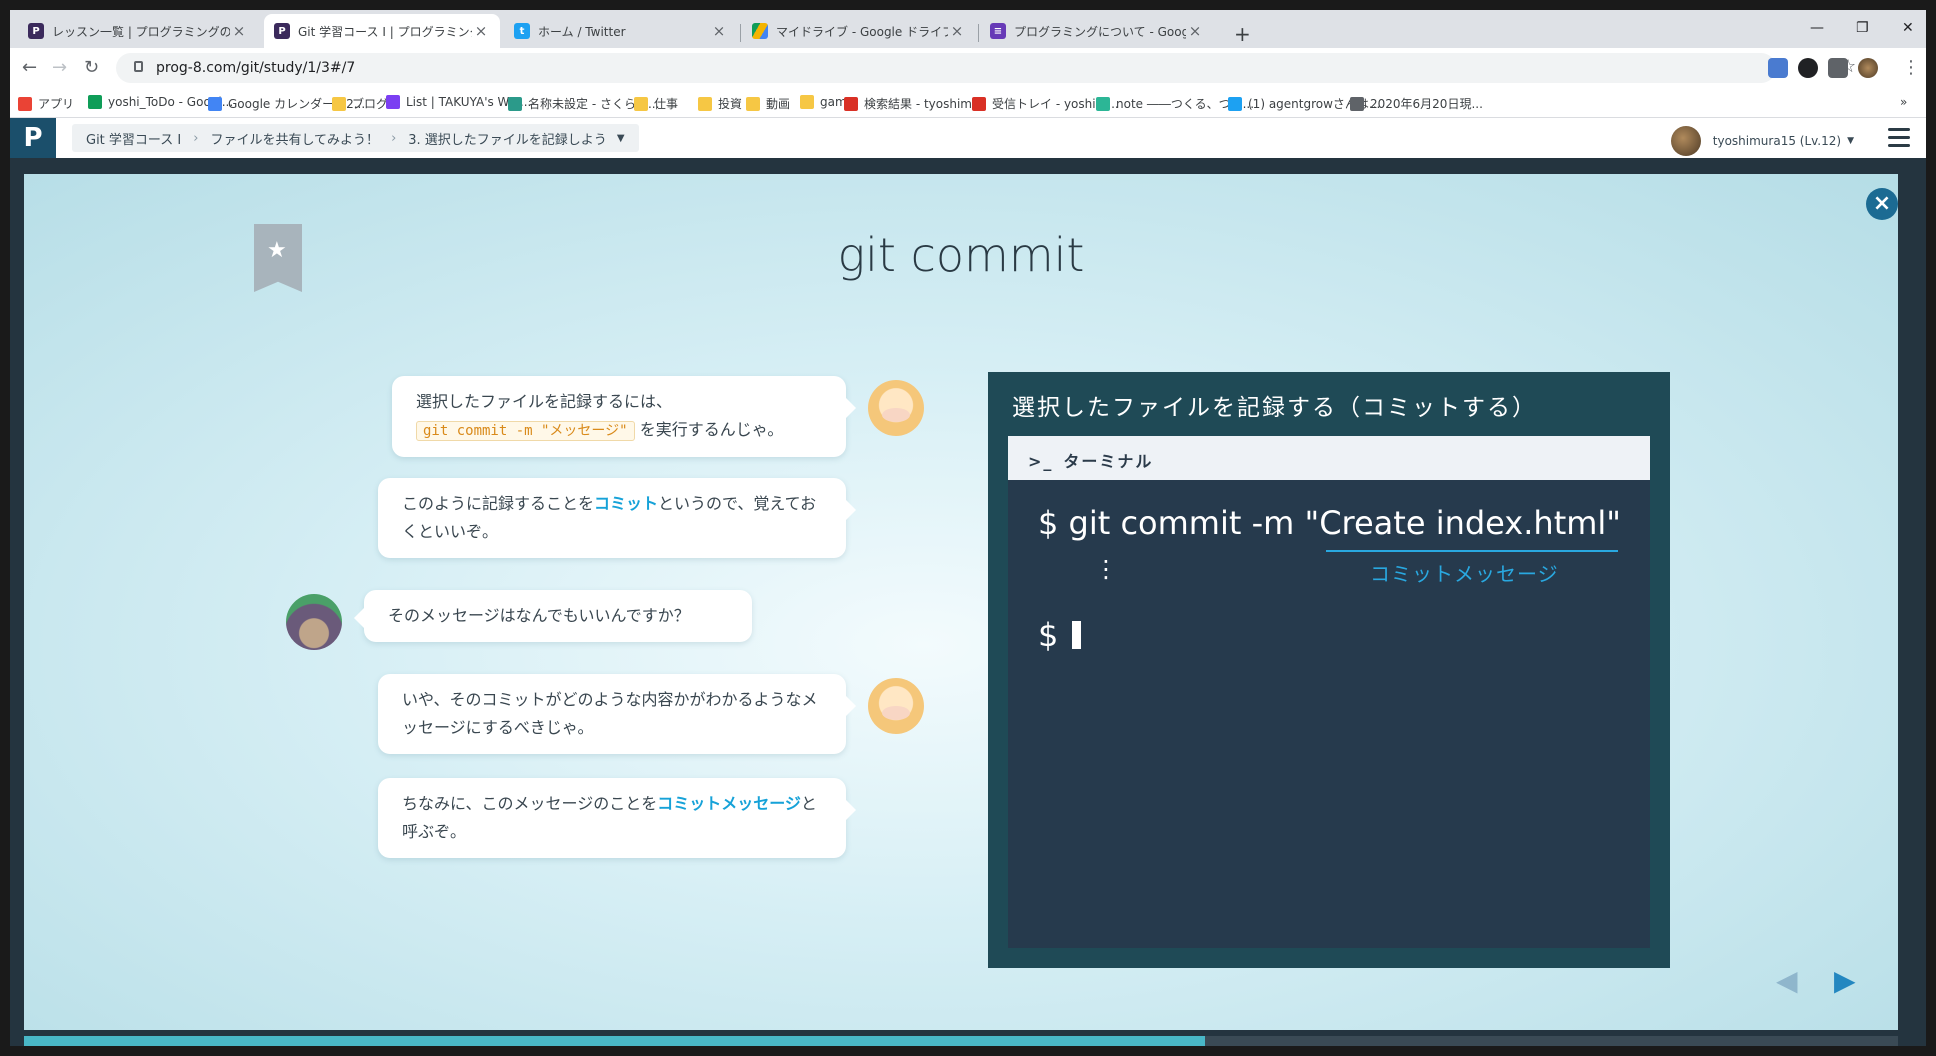 This screenshot has height=1056, width=1936. Describe the element at coordinates (1100, 31) in the screenshot. I see `tab-label: プログラミングについて - Google フォー` at that location.